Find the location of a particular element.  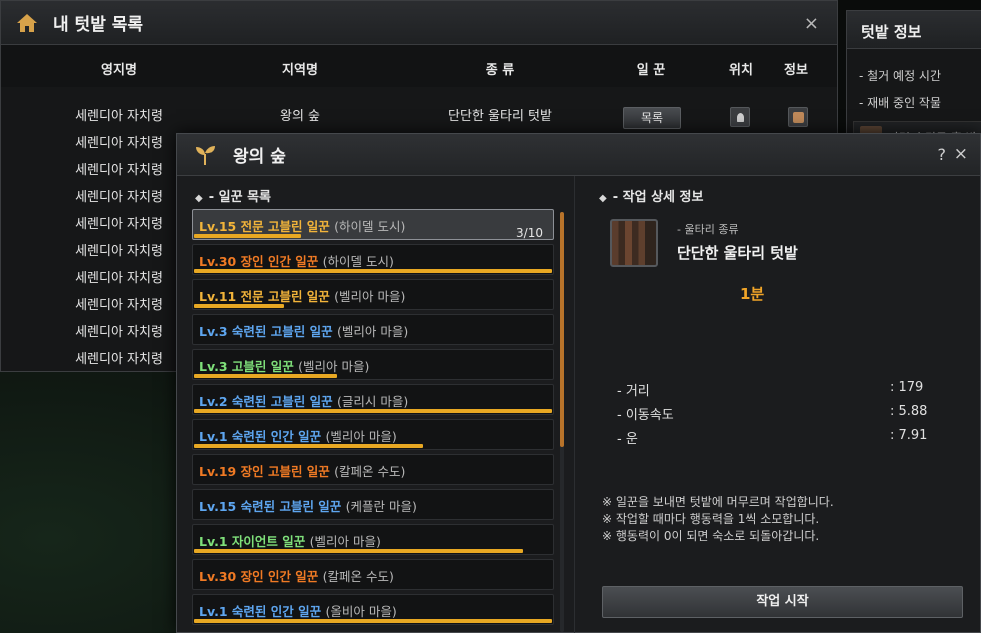

worker-name: Lv.1 숙련된 인간 일꾼 (벨리아 마을) is located at coordinates (298, 435).